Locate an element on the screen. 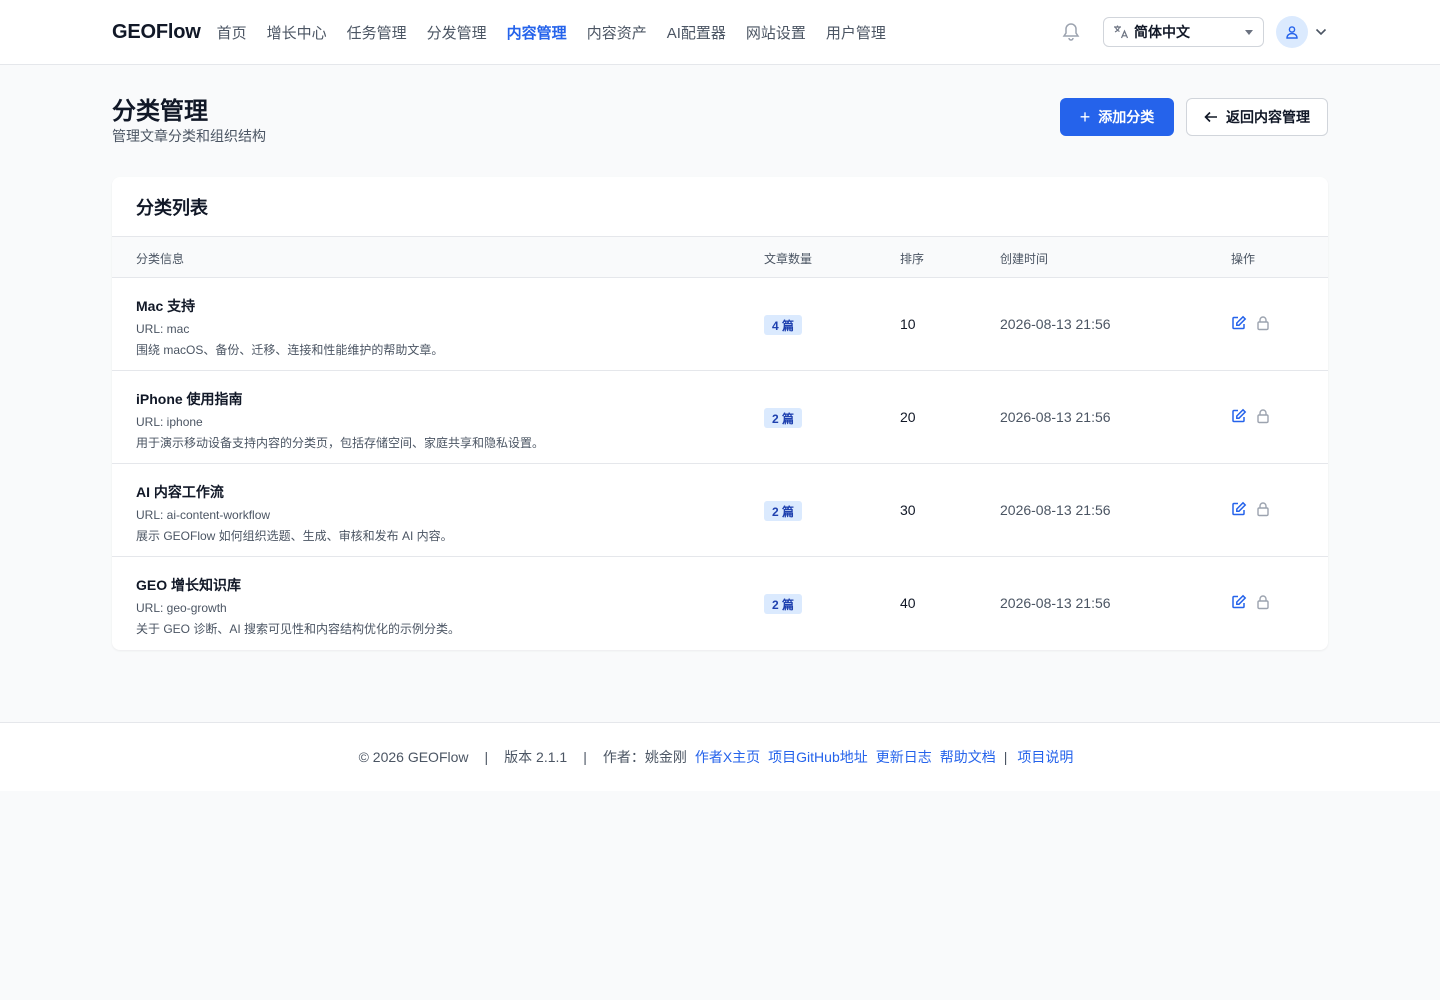  footer-link-github: 项目GitHub地址 is located at coordinates (818, 757).